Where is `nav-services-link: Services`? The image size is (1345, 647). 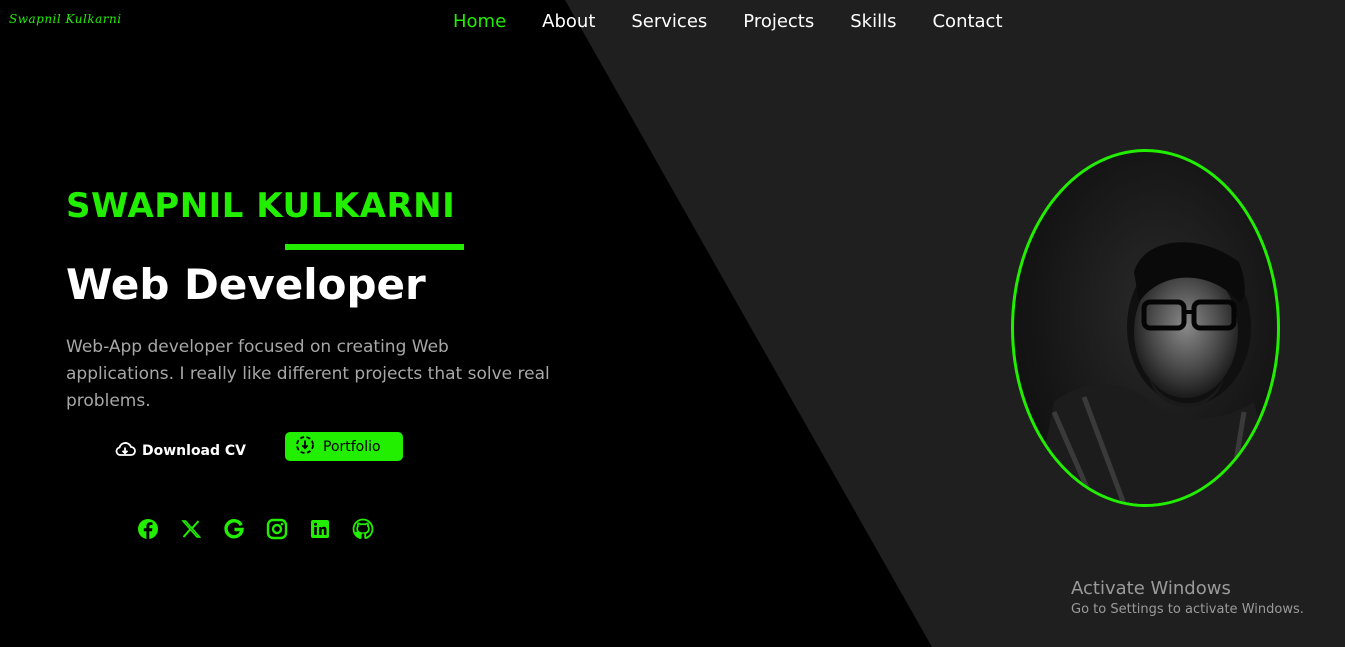
nav-services-link: Services is located at coordinates (669, 22).